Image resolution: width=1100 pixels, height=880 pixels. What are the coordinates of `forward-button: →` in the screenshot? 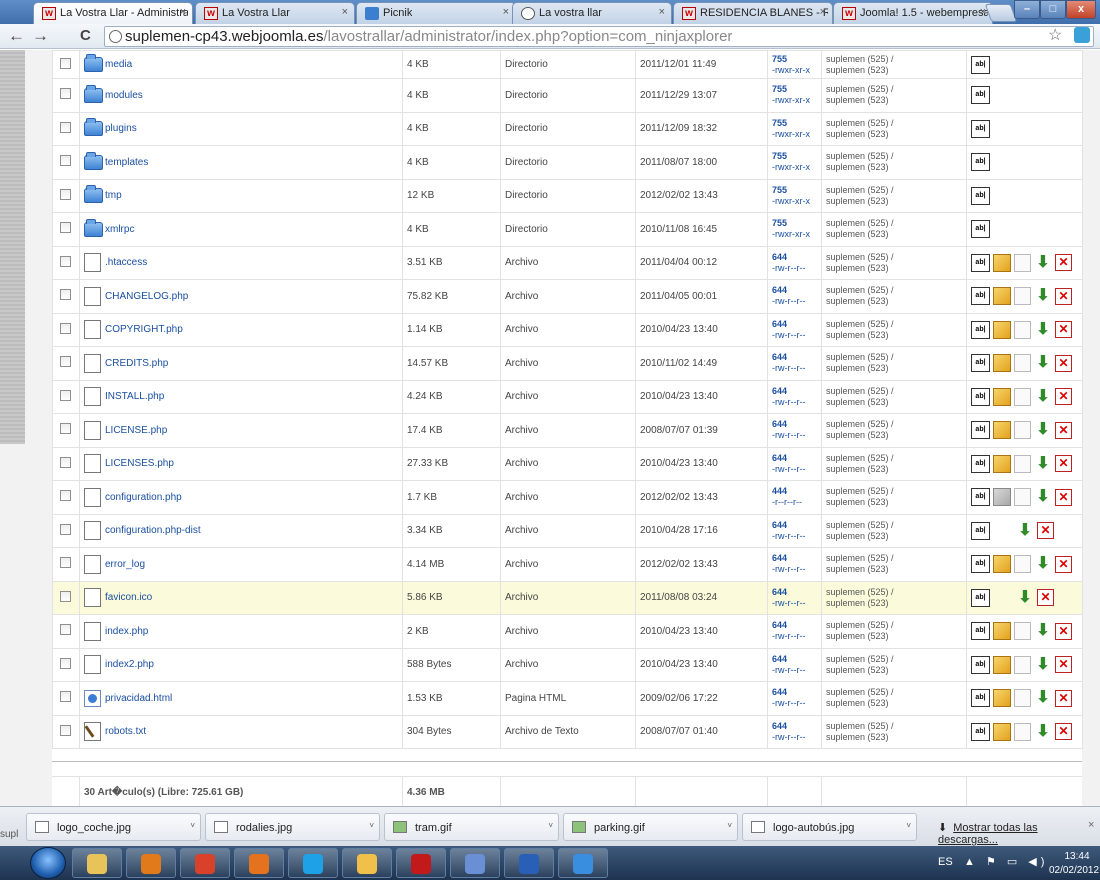 It's located at (40, 36).